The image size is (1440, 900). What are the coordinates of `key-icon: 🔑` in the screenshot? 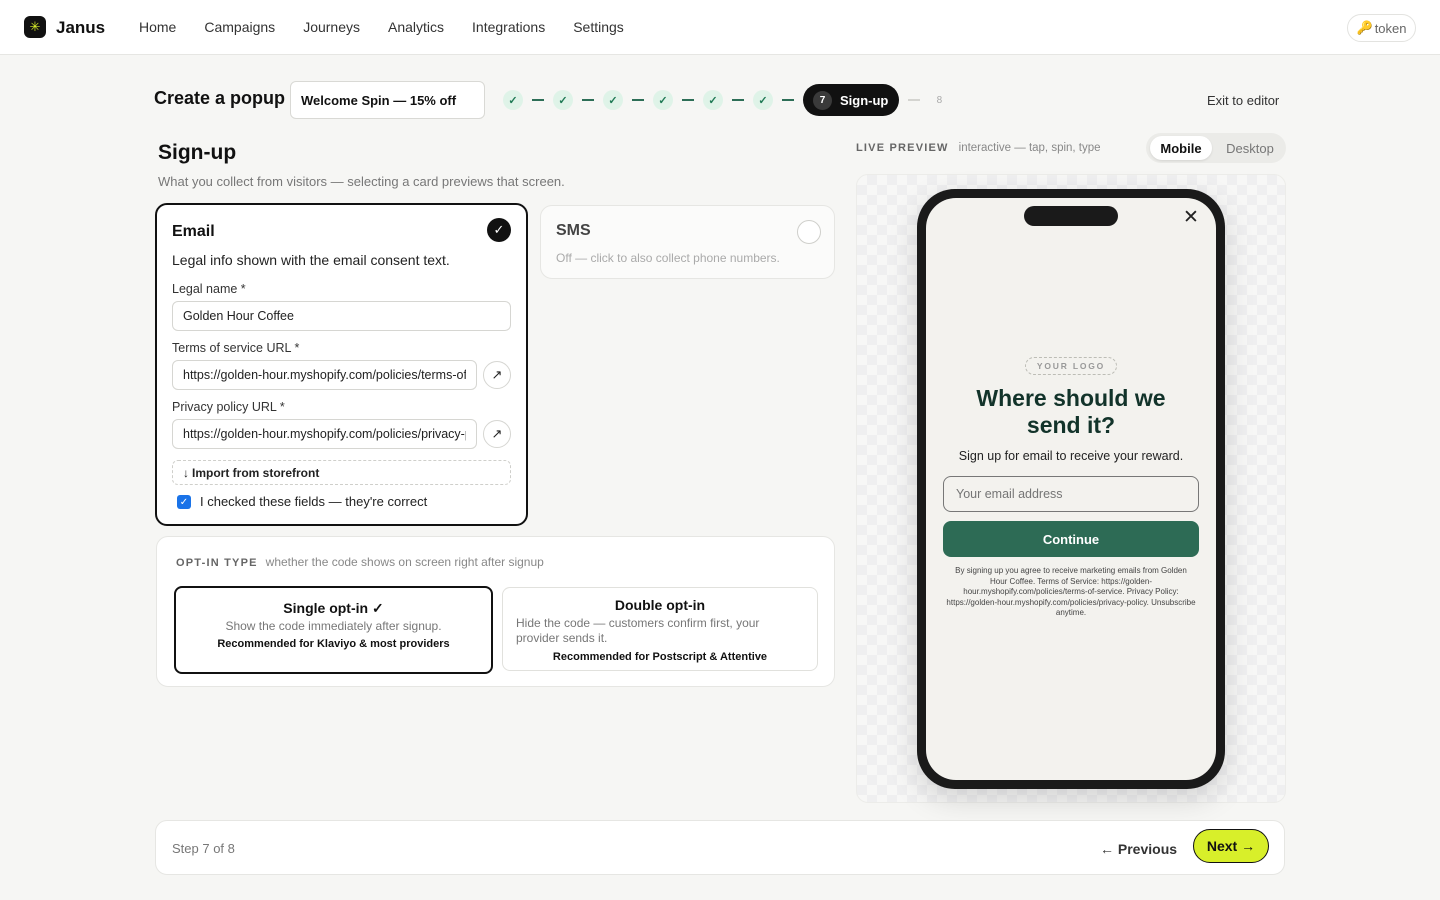 It's located at (1364, 27).